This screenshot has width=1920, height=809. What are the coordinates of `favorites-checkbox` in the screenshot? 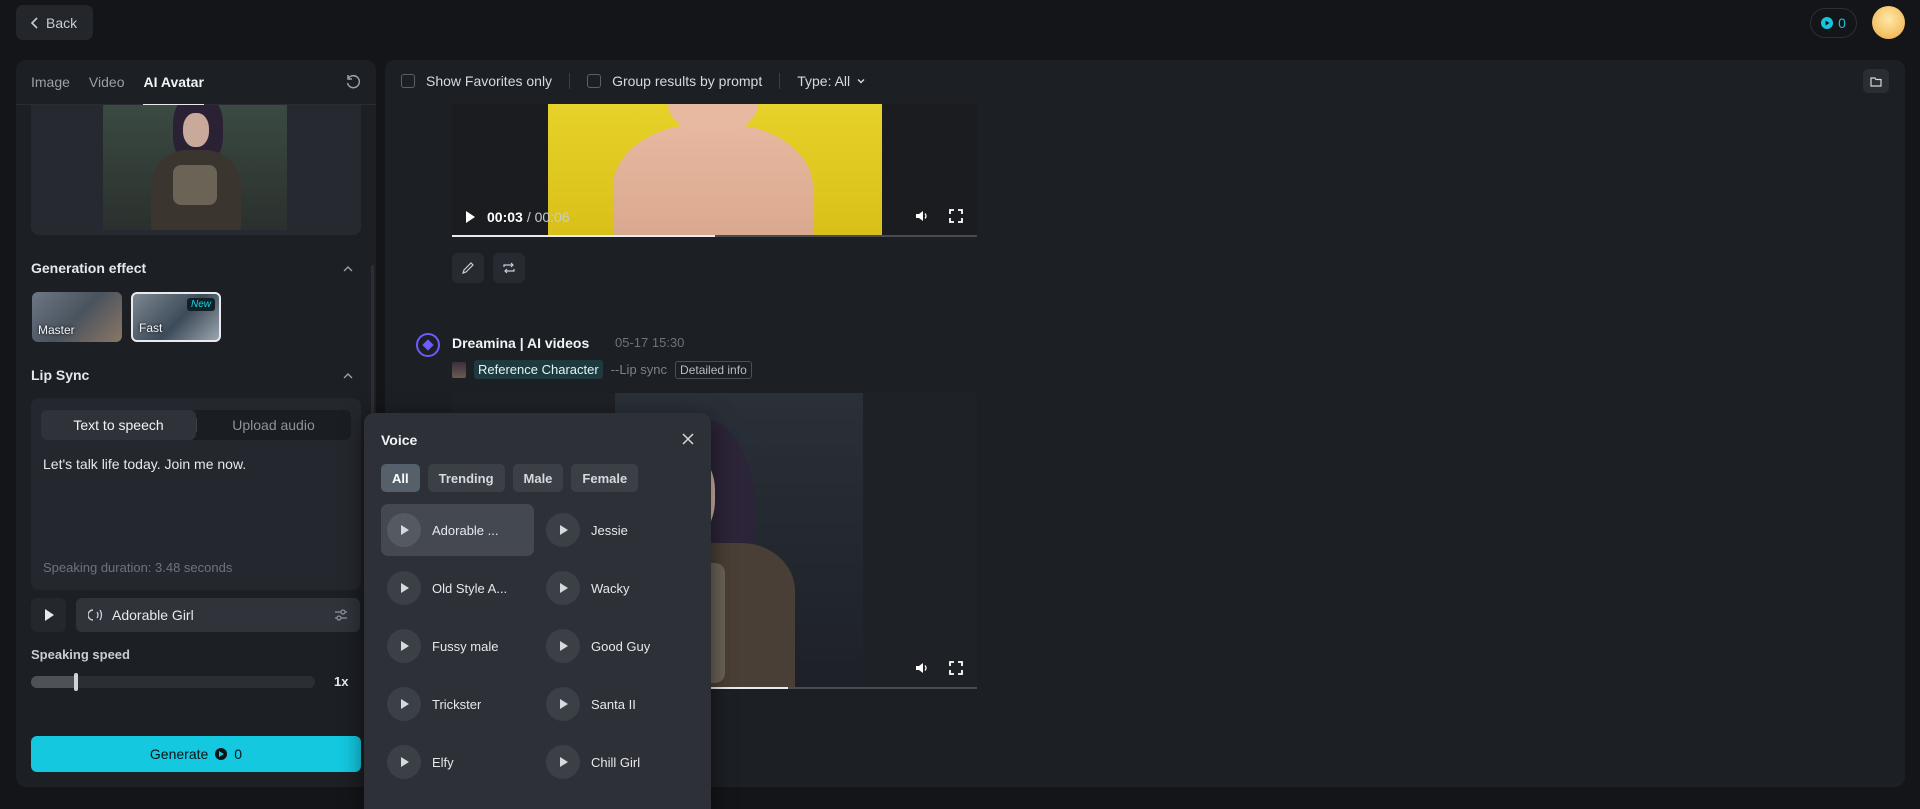 It's located at (408, 81).